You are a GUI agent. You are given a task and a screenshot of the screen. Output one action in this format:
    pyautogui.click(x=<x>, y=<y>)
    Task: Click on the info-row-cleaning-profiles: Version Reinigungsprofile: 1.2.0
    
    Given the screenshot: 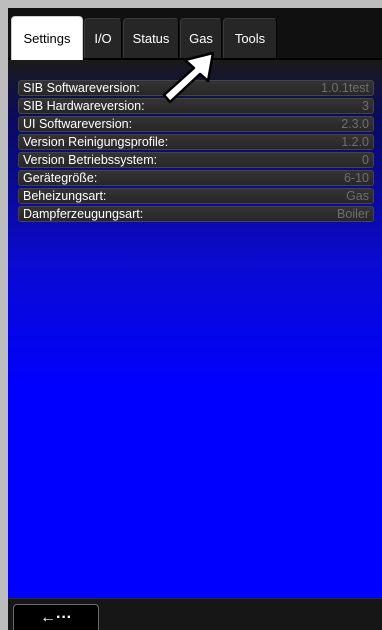 What is the action you would take?
    pyautogui.click(x=196, y=142)
    